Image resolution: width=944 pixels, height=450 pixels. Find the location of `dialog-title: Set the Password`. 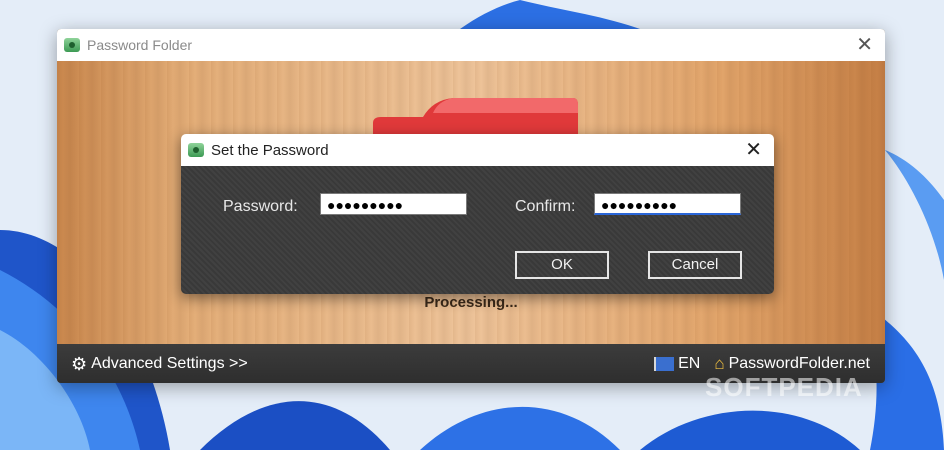

dialog-title: Set the Password is located at coordinates (270, 150).